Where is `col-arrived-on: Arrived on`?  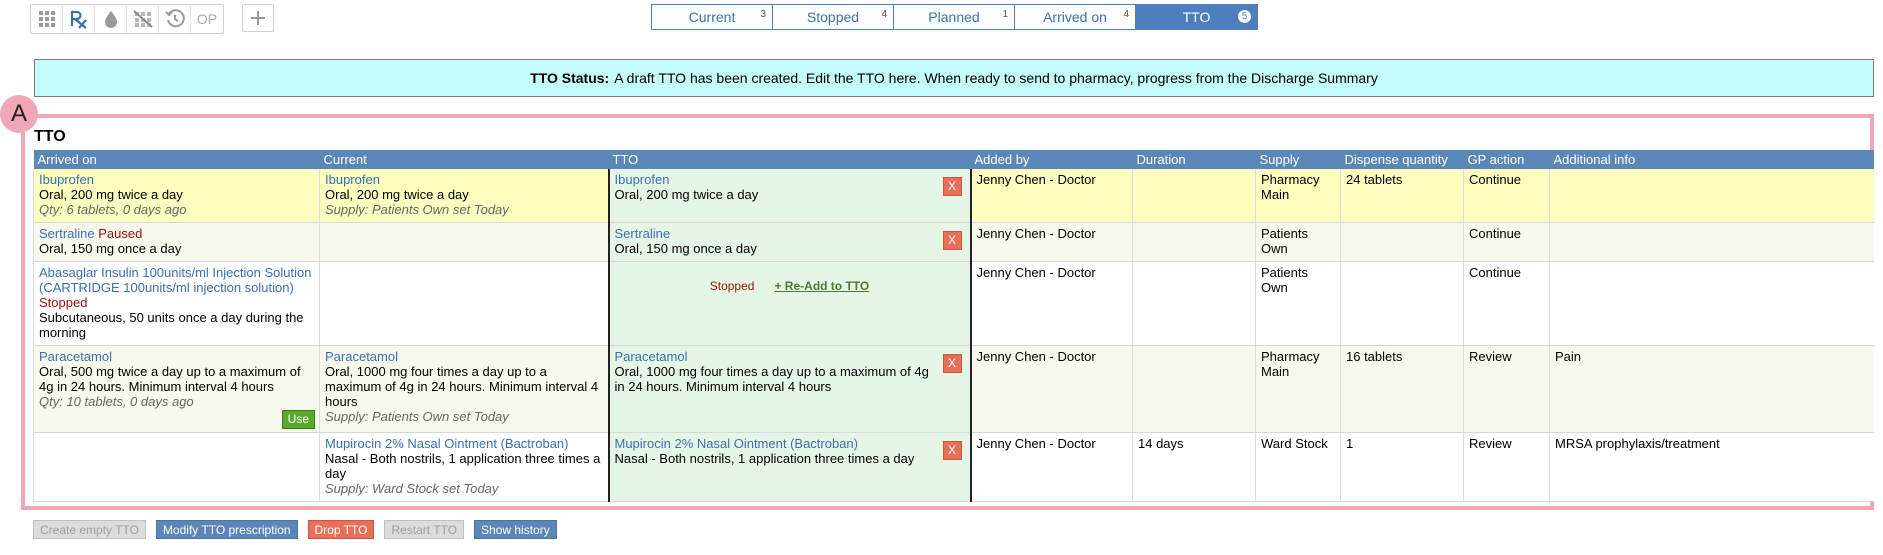 col-arrived-on: Arrived on is located at coordinates (176, 159).